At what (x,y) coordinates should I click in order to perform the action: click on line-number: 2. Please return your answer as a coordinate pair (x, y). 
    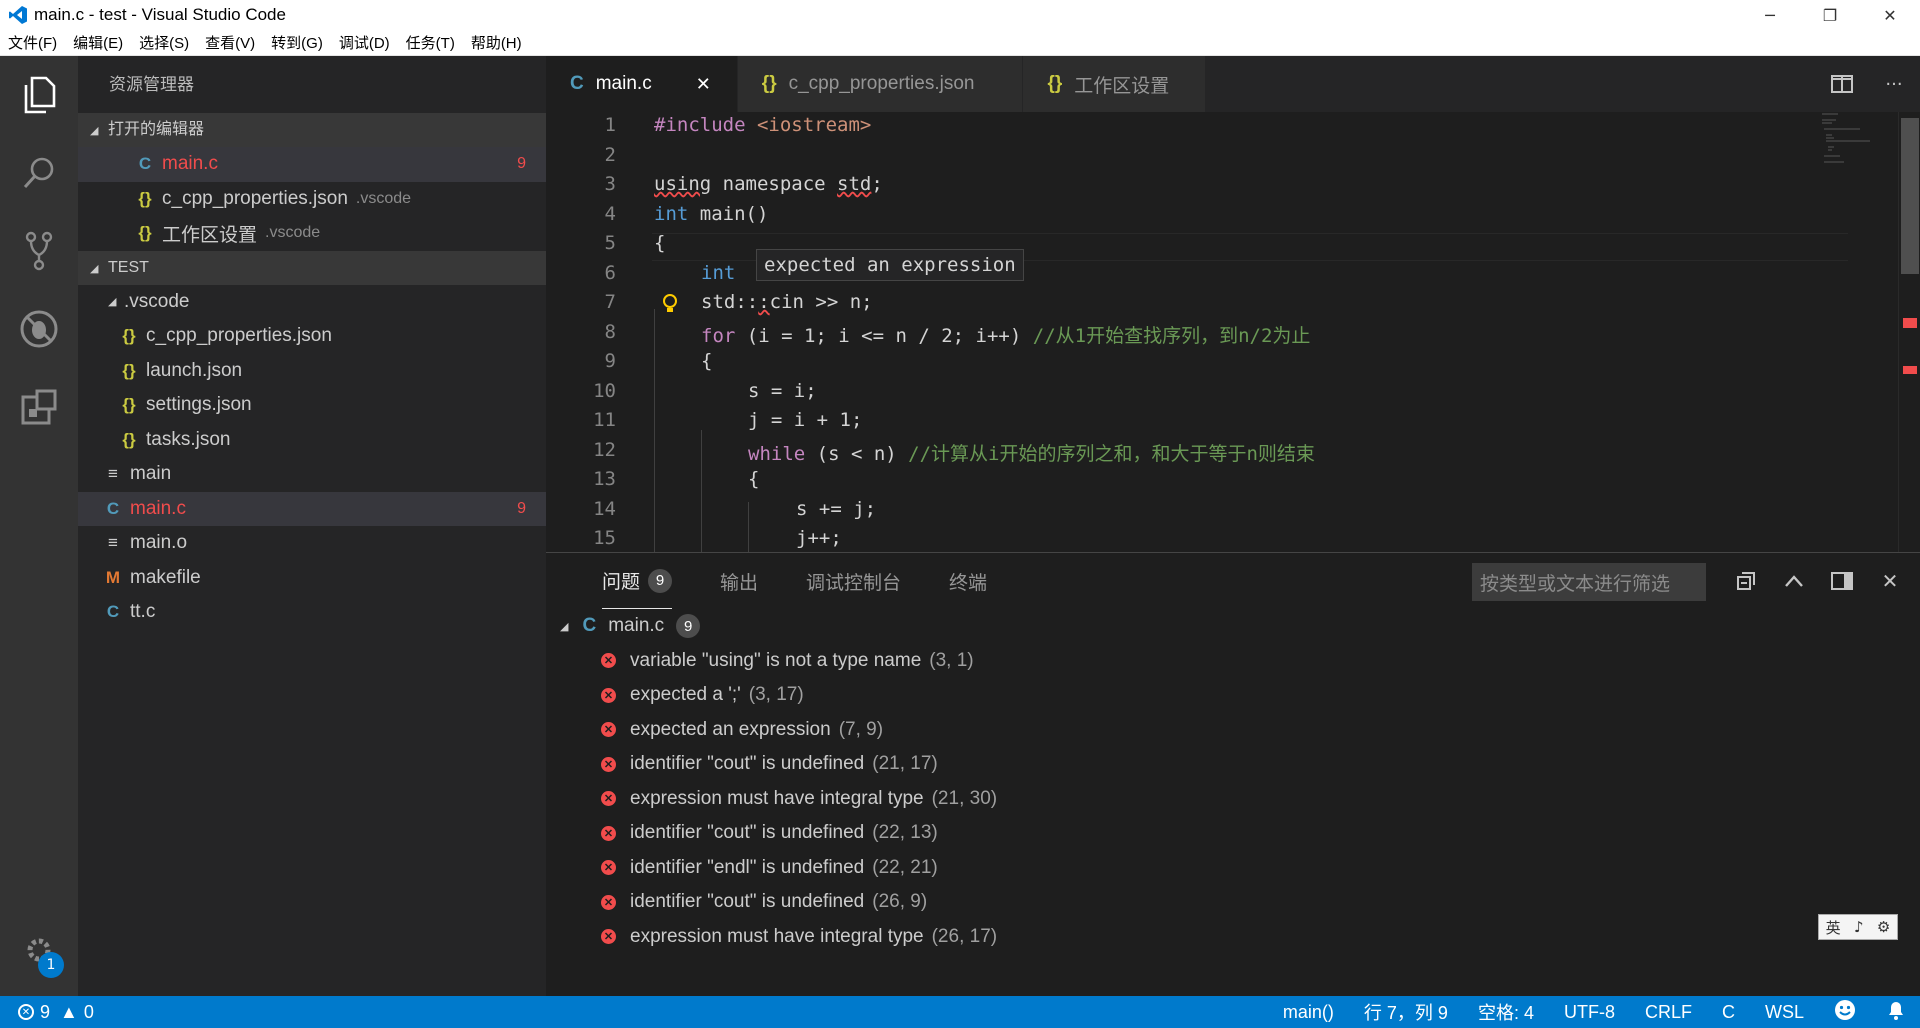
    Looking at the image, I should click on (610, 155).